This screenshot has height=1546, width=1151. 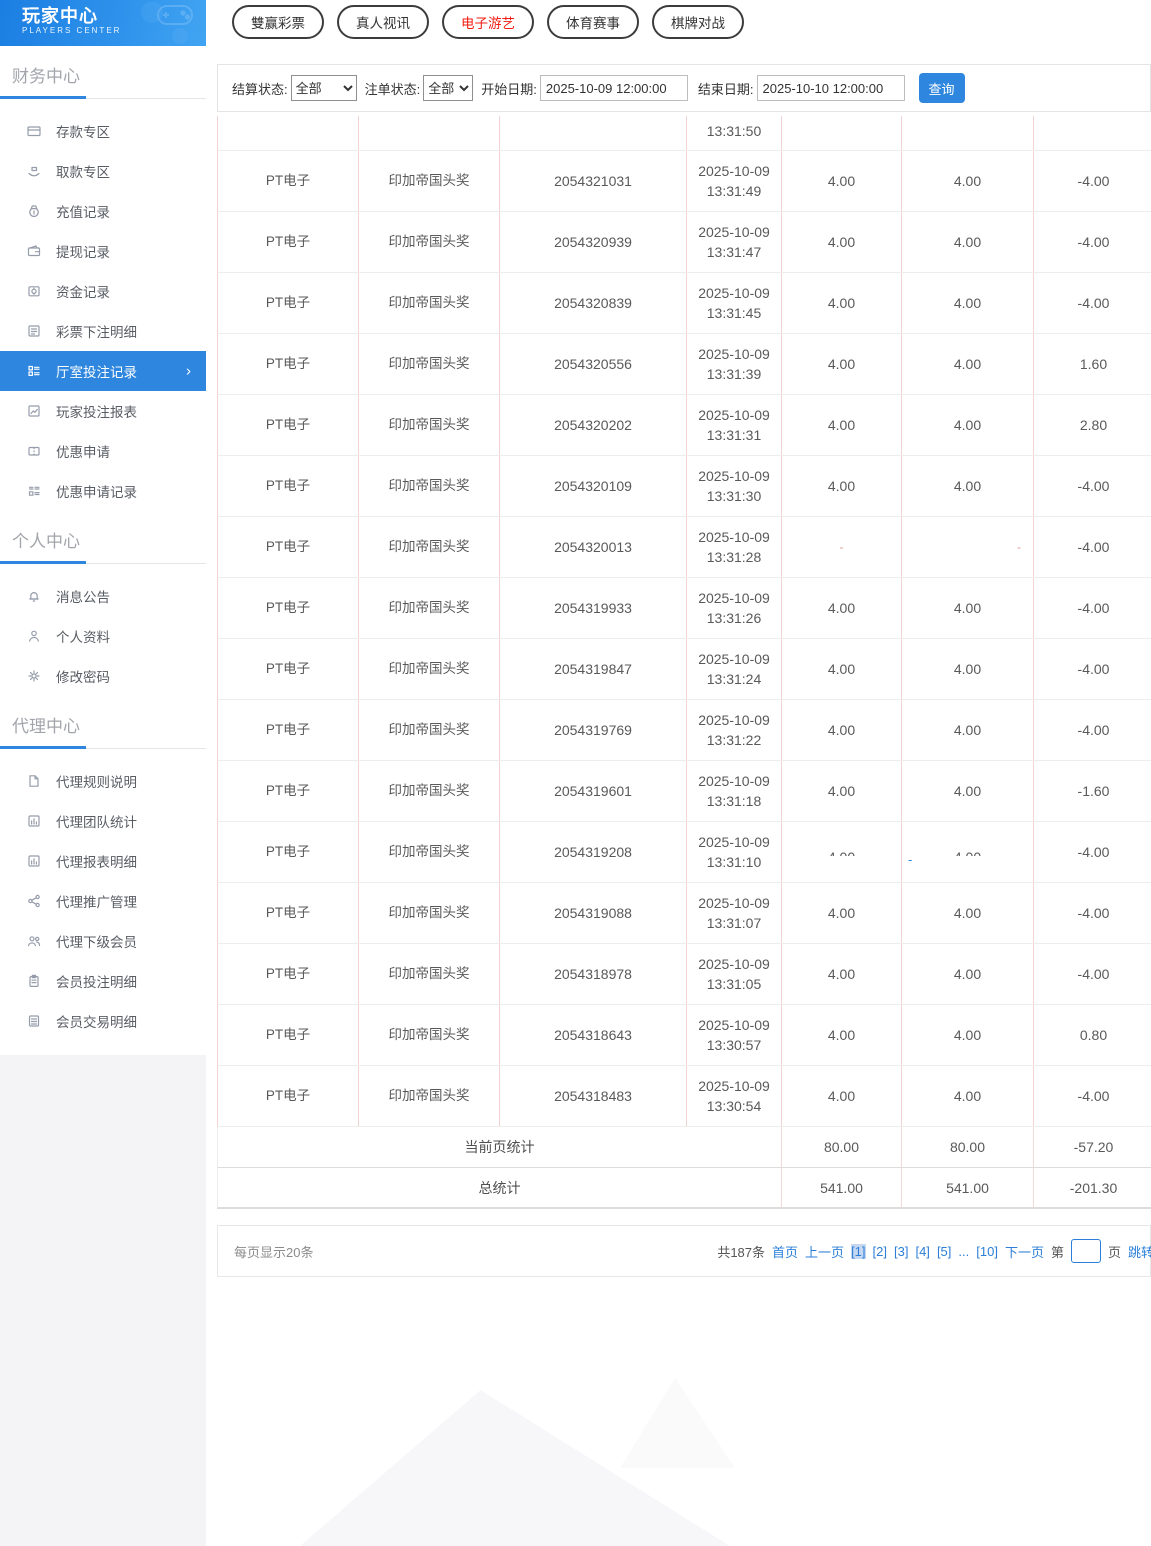 What do you see at coordinates (103, 596) in the screenshot?
I see `sidebar-item: 消息公告` at bounding box center [103, 596].